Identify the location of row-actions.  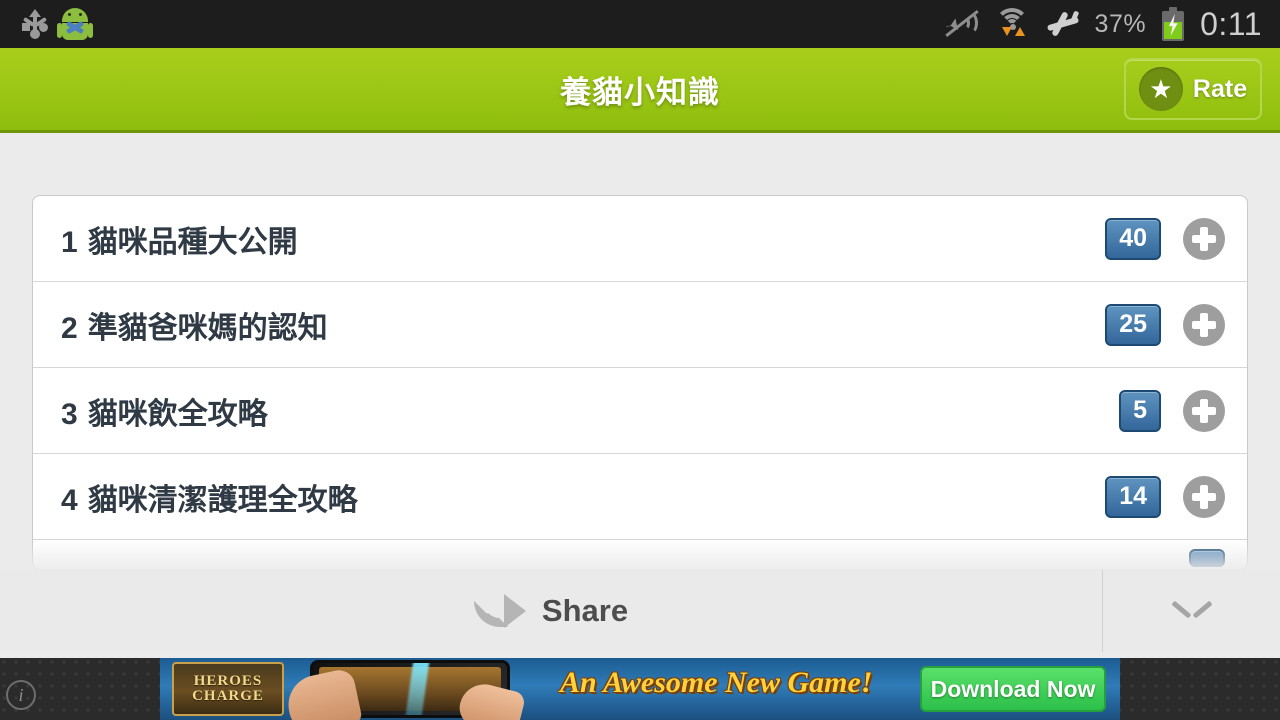
(1218, 558).